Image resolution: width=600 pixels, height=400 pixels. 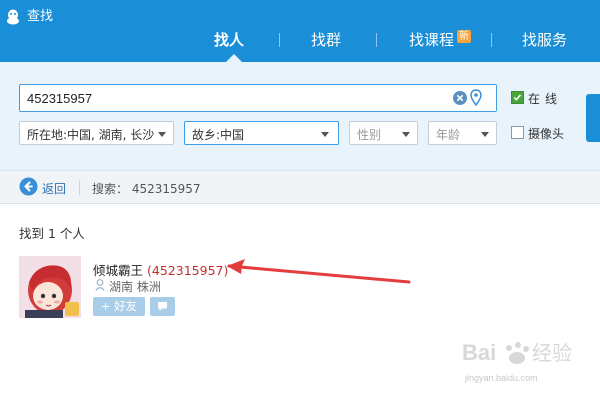 I want to click on user-location: 湖南 株洲, so click(x=135, y=287).